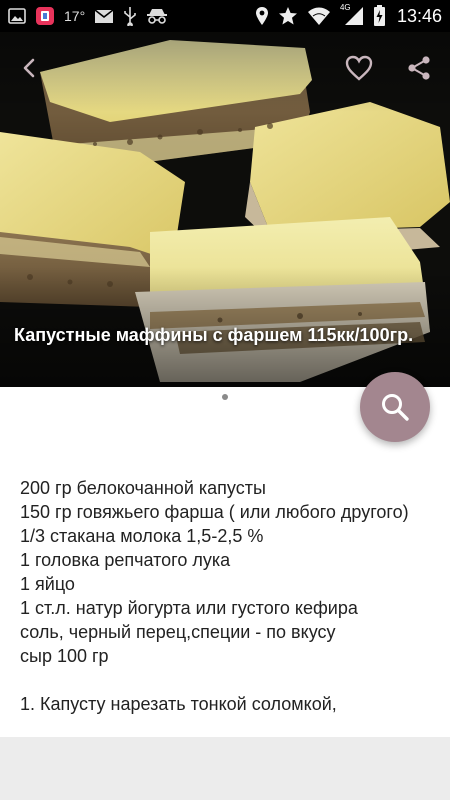 The height and width of the screenshot is (800, 450). Describe the element at coordinates (125, 560) in the screenshot. I see `recipe-line: 1 головка репчатого лука` at that location.